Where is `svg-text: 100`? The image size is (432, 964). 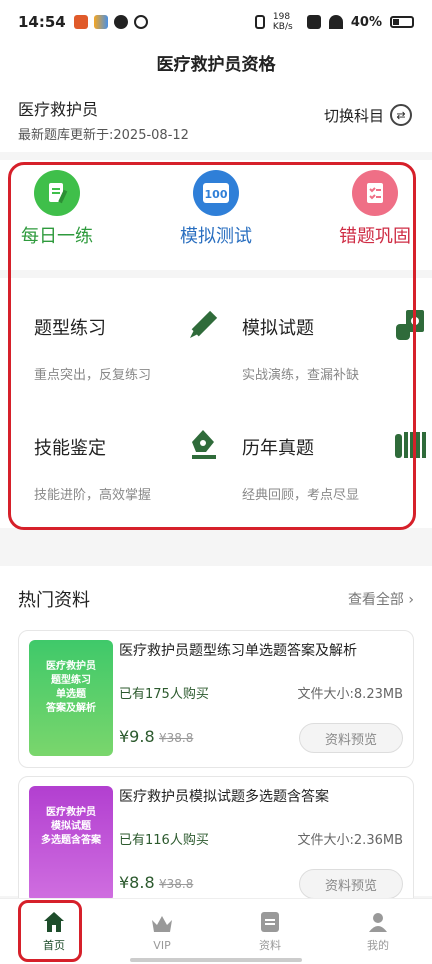 svg-text: 100 is located at coordinates (216, 194).